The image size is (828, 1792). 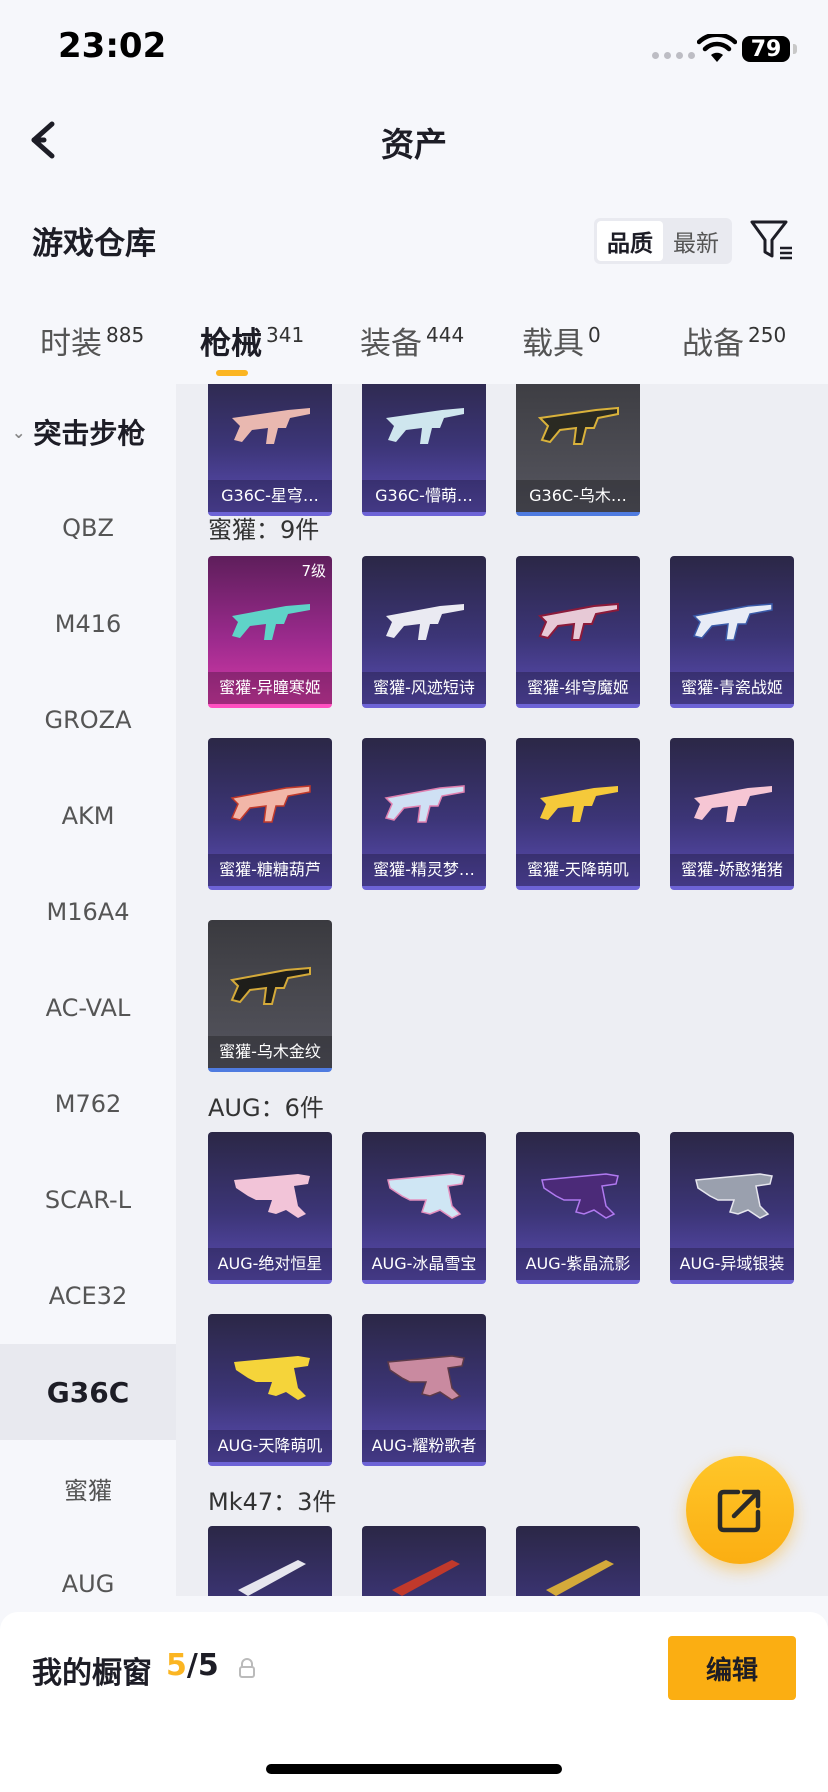 I want to click on tab-equipment: 装备 444, so click(x=412, y=340).